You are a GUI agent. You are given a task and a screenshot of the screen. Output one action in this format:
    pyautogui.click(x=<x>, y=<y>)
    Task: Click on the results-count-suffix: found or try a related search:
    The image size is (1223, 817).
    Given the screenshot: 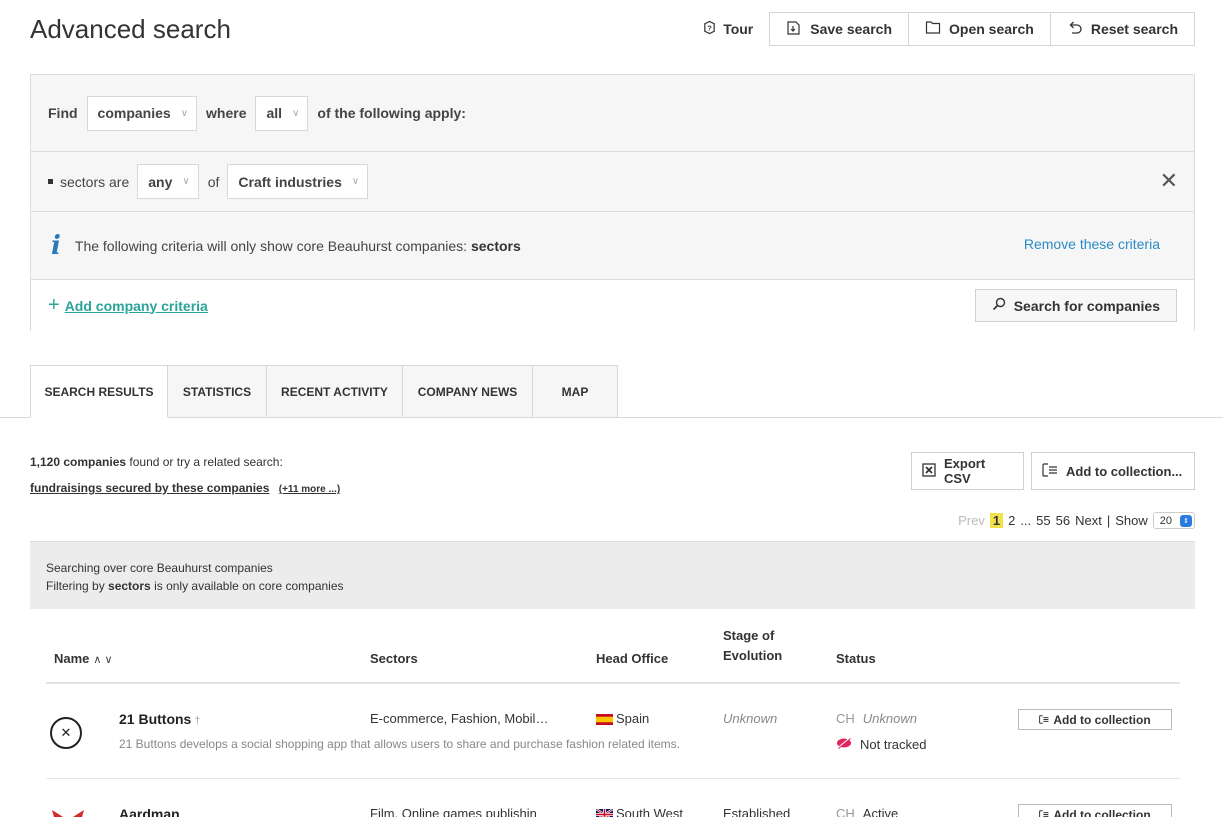 What is the action you would take?
    pyautogui.click(x=204, y=462)
    